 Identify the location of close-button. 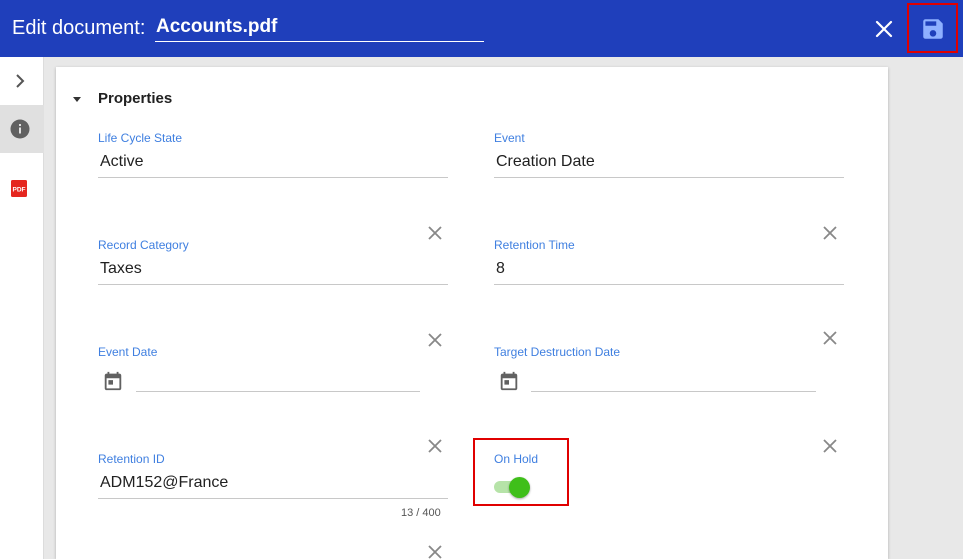
(884, 29).